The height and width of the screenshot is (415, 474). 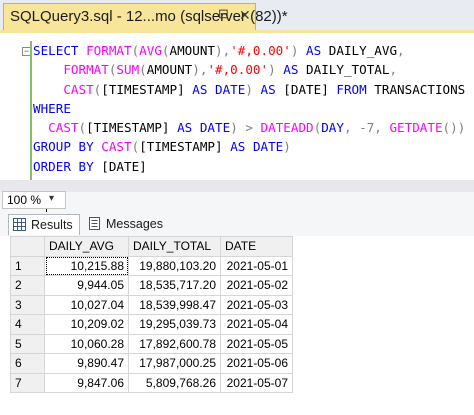 I want to click on code-line: ORDER BY [DATE], so click(x=249, y=166).